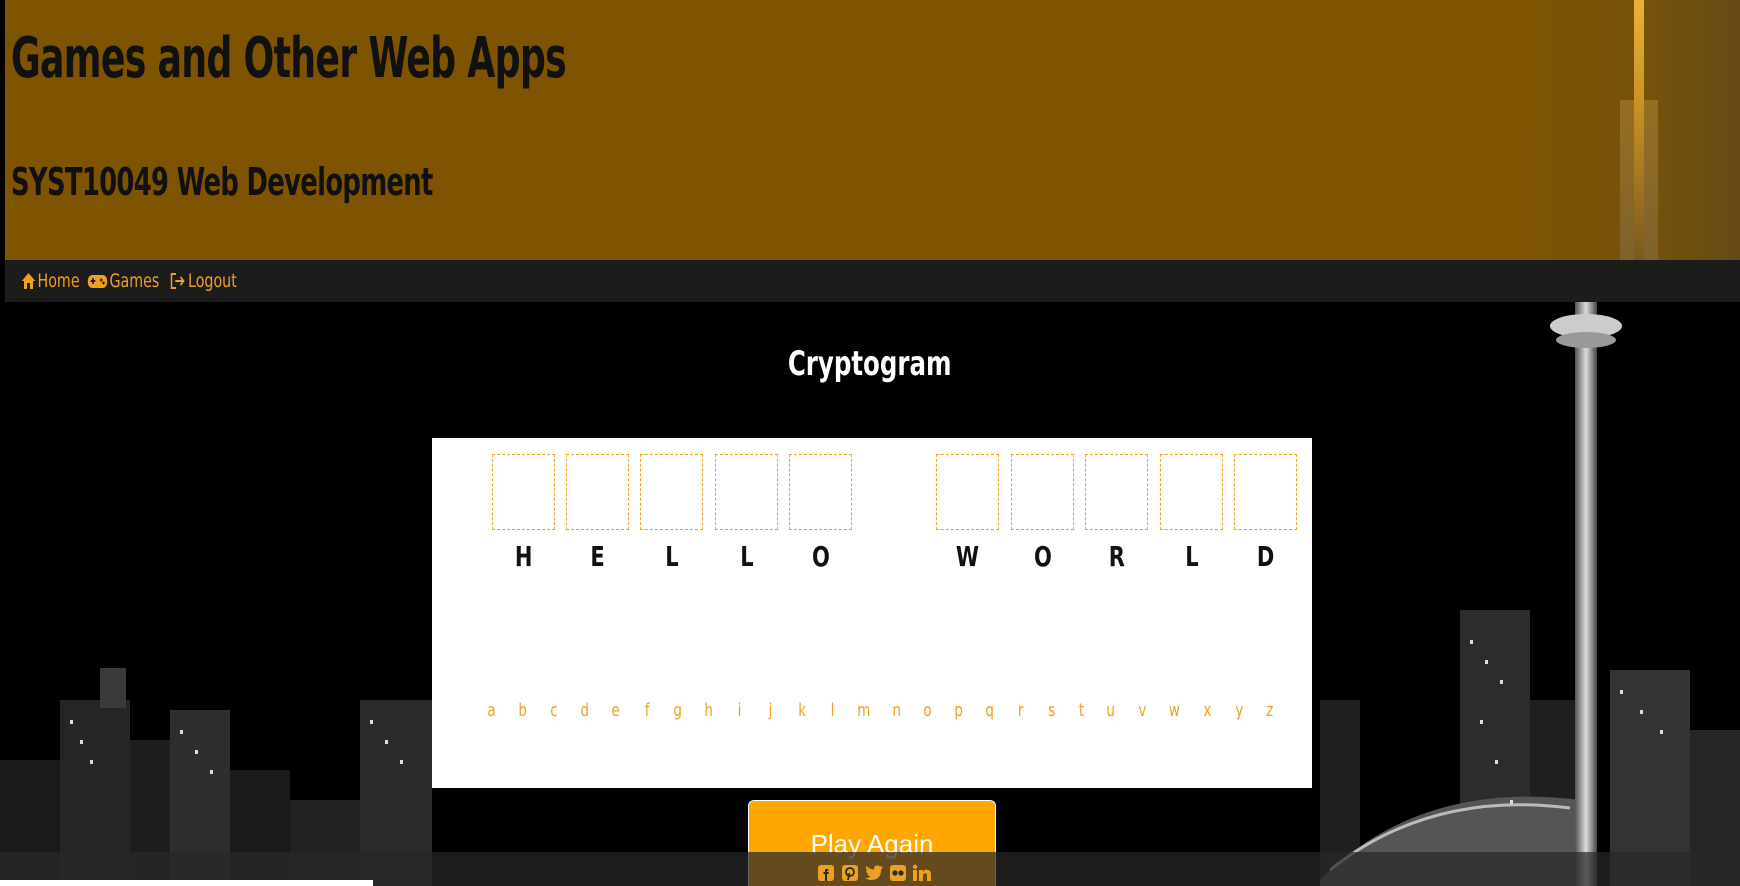 Image resolution: width=1740 pixels, height=886 pixels. What do you see at coordinates (28, 281) in the screenshot?
I see `home-icon` at bounding box center [28, 281].